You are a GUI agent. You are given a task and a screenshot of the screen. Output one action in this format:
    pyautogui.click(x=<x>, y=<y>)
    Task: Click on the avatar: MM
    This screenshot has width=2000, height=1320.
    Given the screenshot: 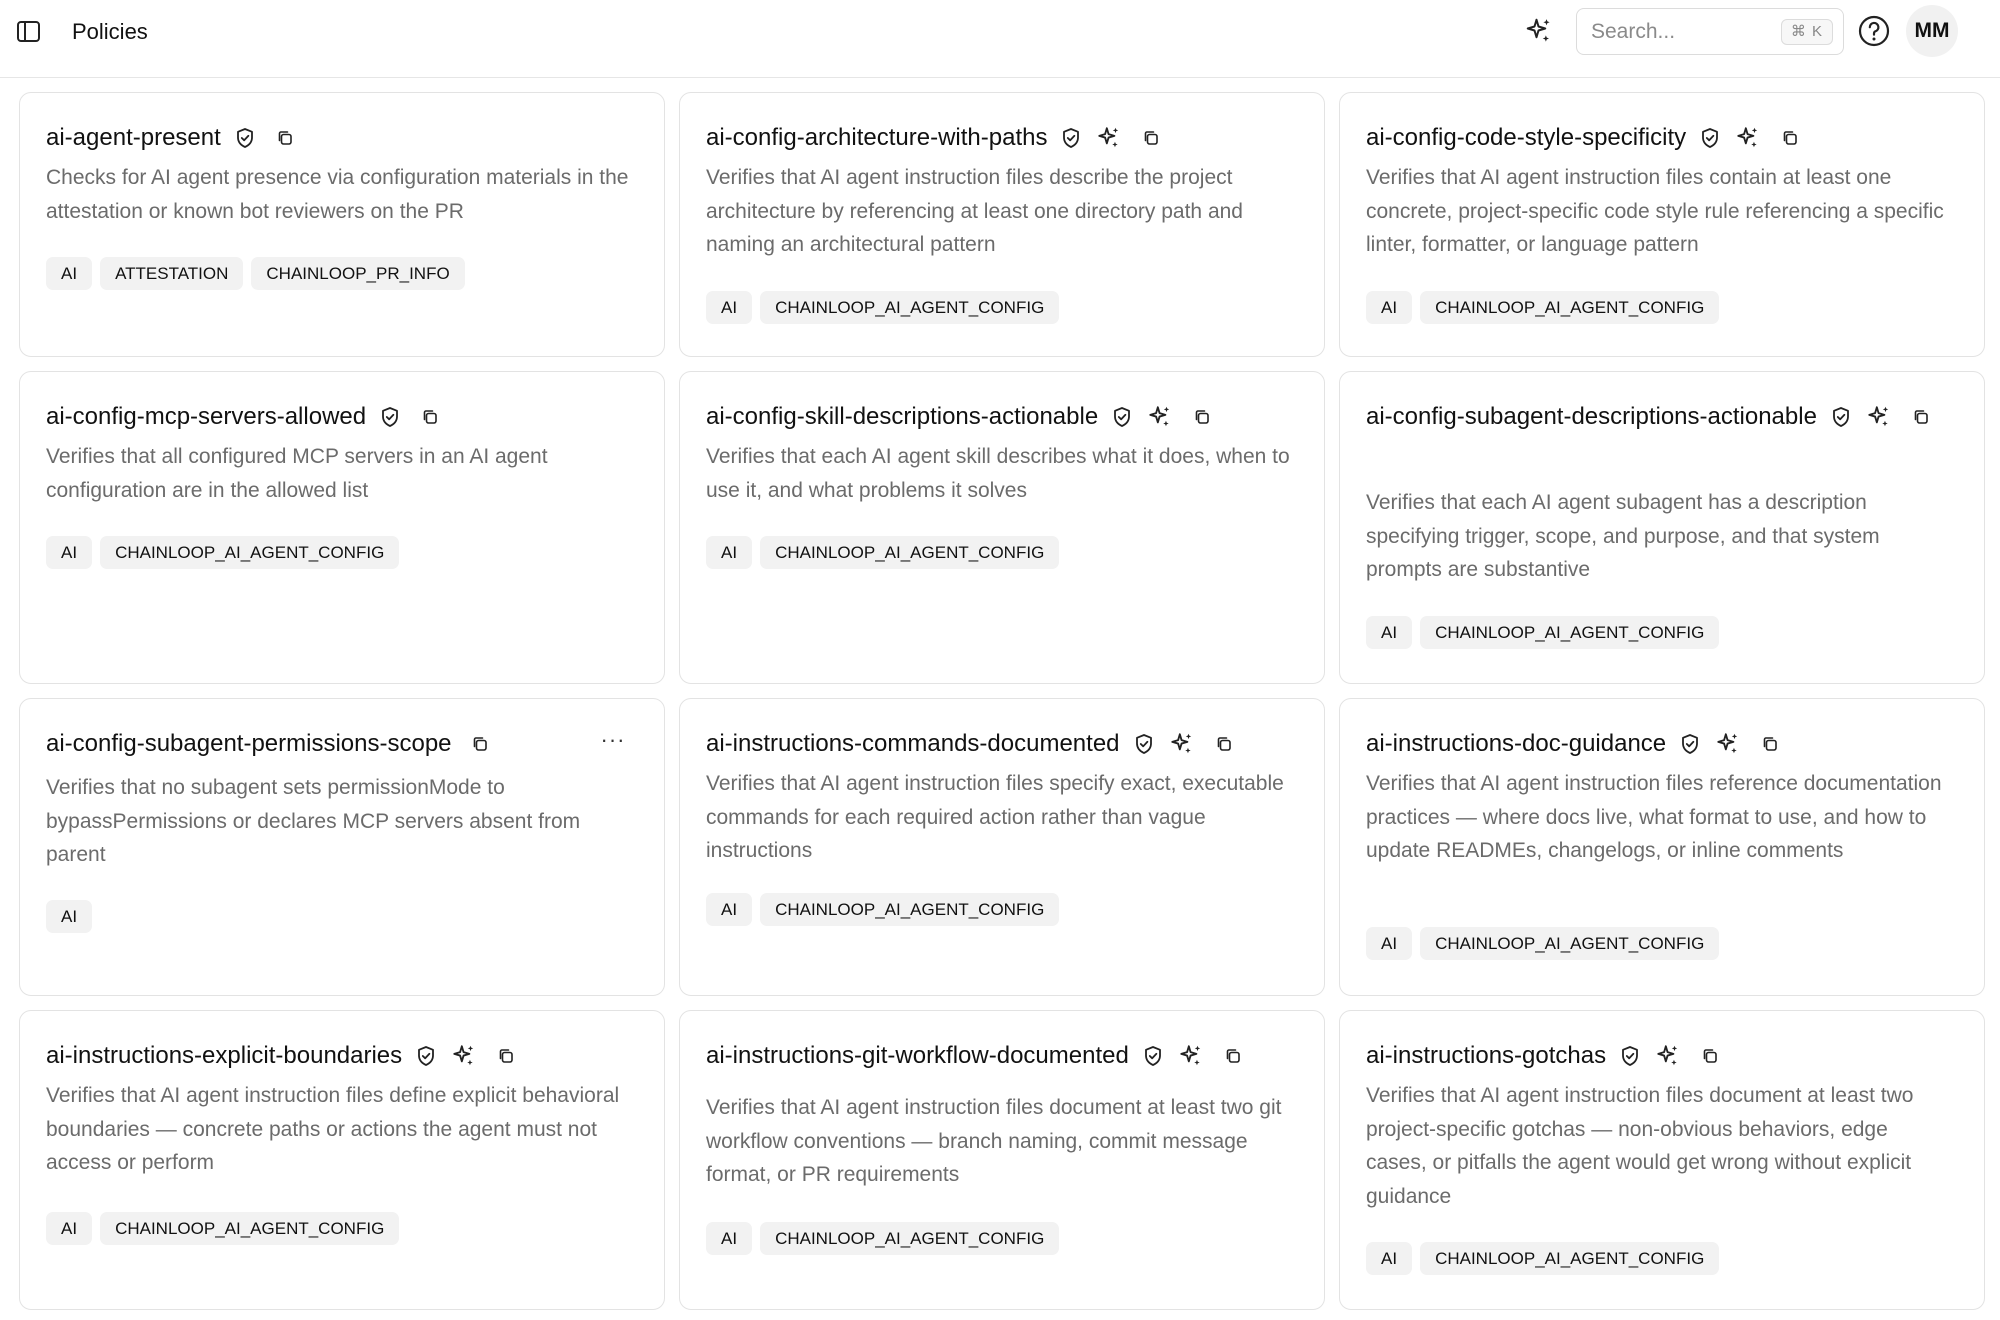 What is the action you would take?
    pyautogui.click(x=1932, y=31)
    